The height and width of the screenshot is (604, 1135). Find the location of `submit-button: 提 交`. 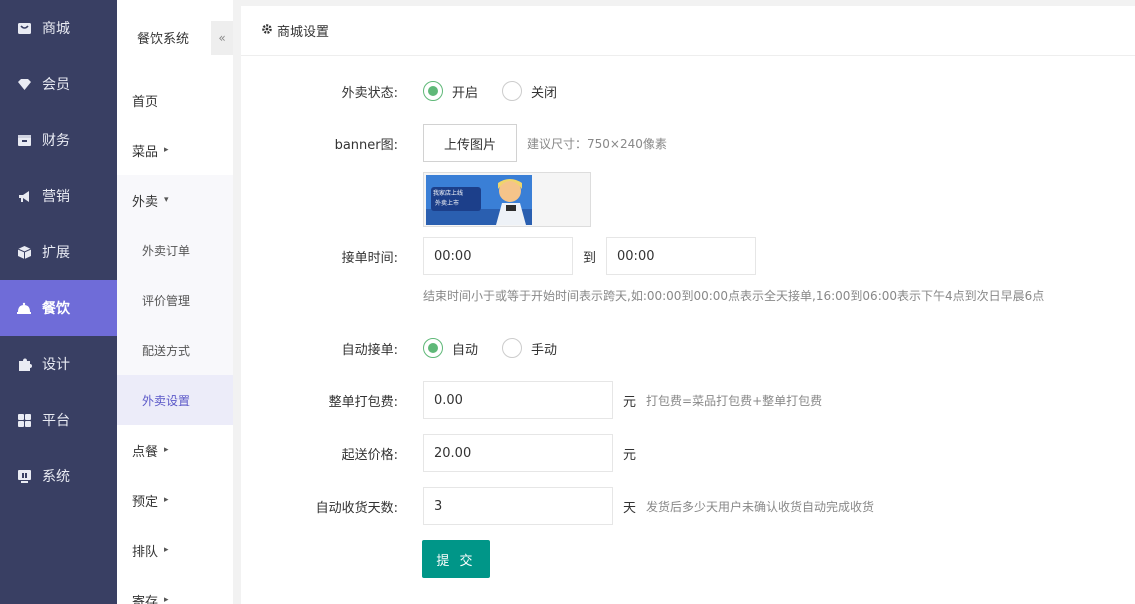

submit-button: 提 交 is located at coordinates (456, 559).